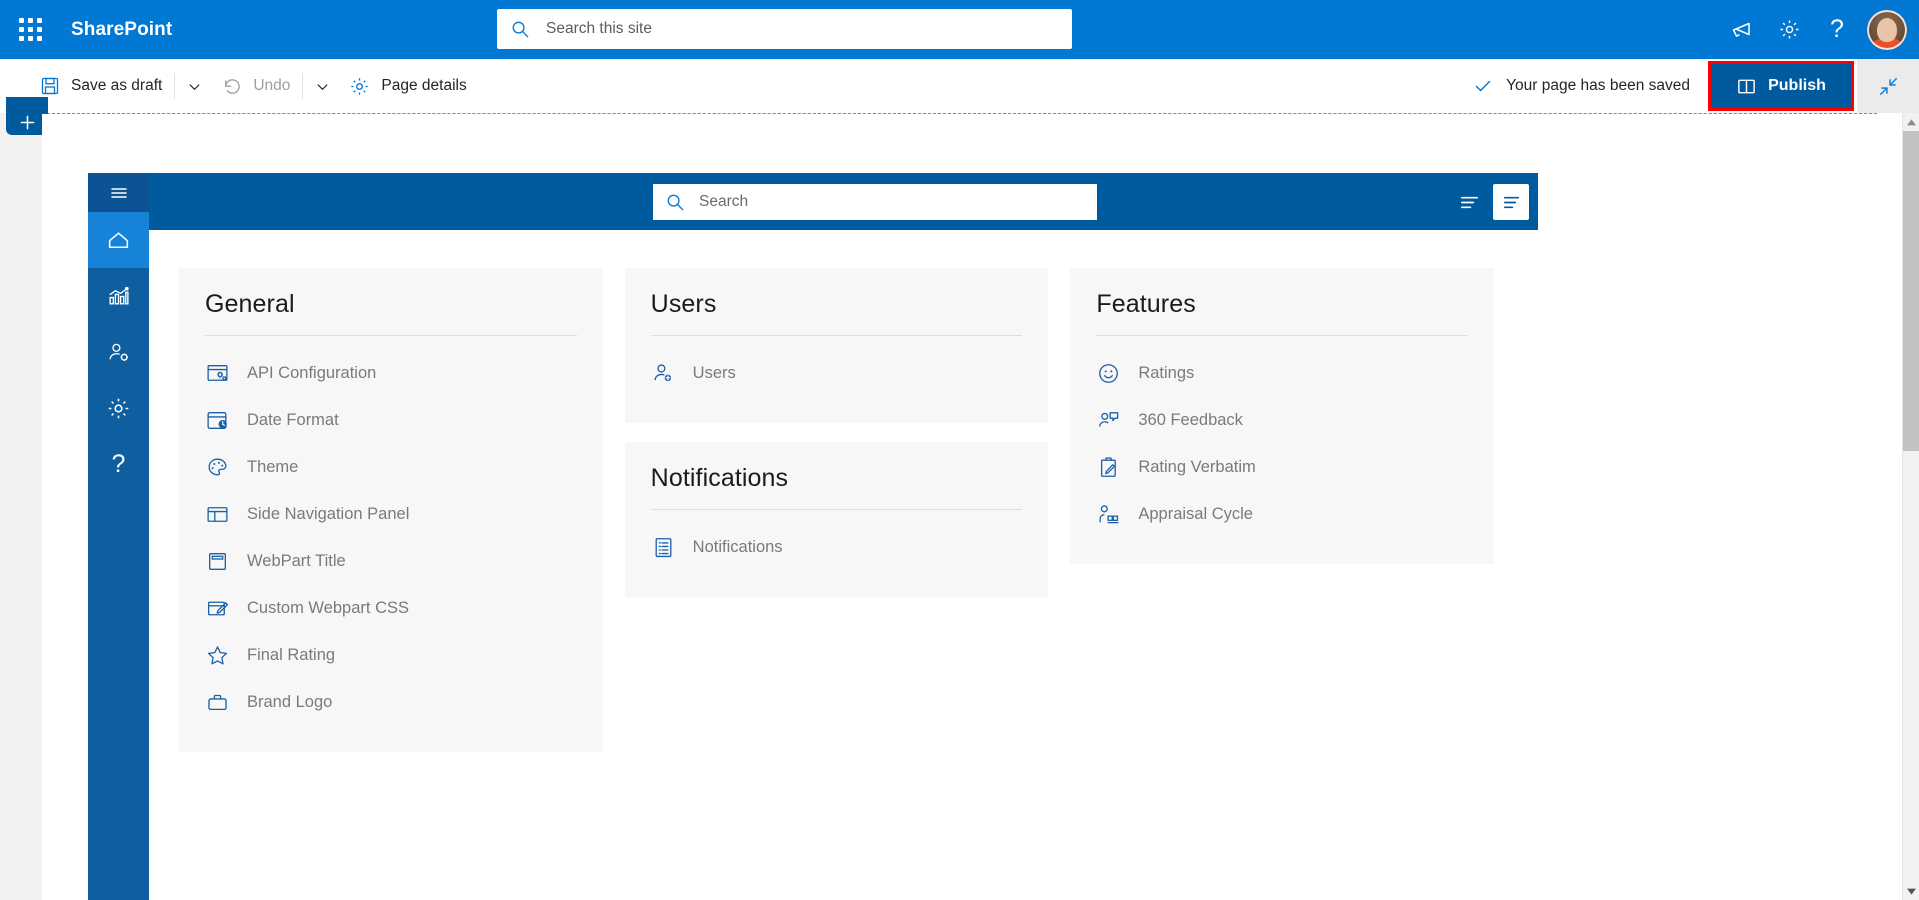  What do you see at coordinates (737, 547) in the screenshot?
I see `list-item-label: Notifications` at bounding box center [737, 547].